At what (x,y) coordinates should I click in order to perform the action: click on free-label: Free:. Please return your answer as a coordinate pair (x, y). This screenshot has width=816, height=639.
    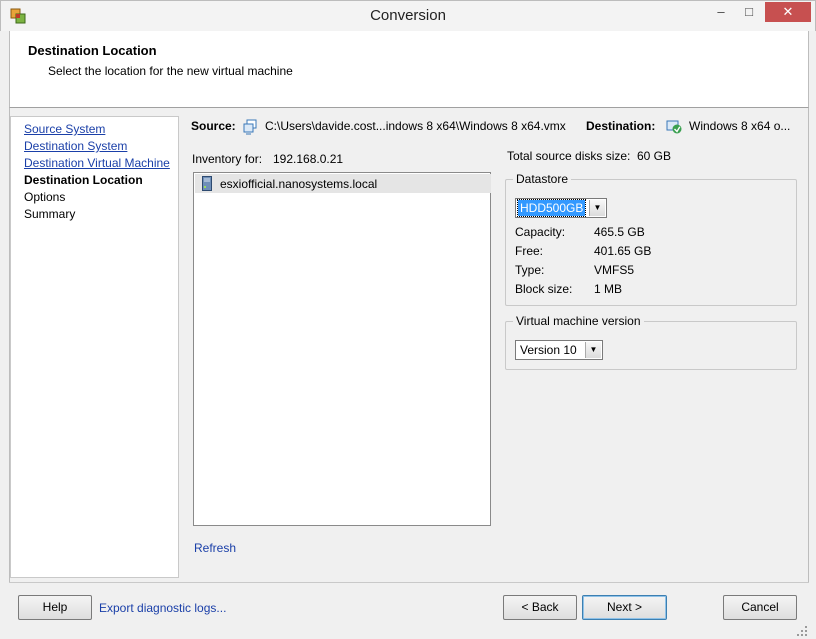
    Looking at the image, I should click on (529, 251).